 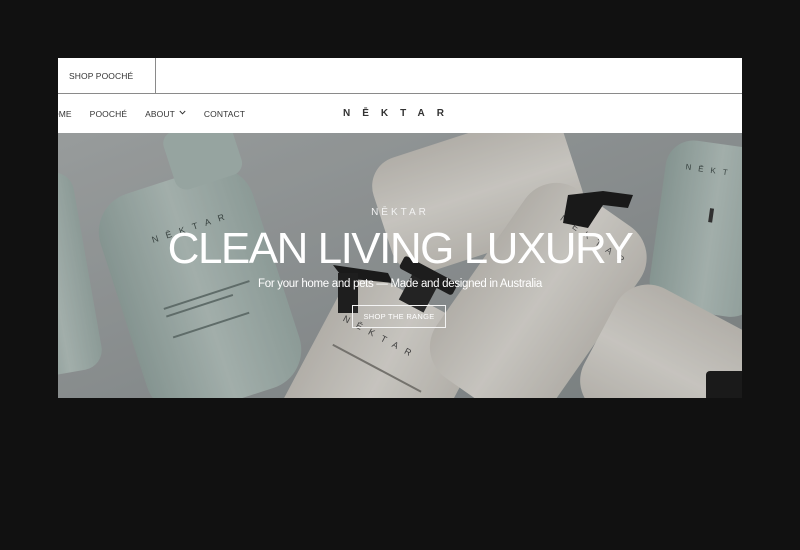 I want to click on main-navigation: OME POOCHÉ ABOUT CONTACT NĒKTAR, so click(x=400, y=114).